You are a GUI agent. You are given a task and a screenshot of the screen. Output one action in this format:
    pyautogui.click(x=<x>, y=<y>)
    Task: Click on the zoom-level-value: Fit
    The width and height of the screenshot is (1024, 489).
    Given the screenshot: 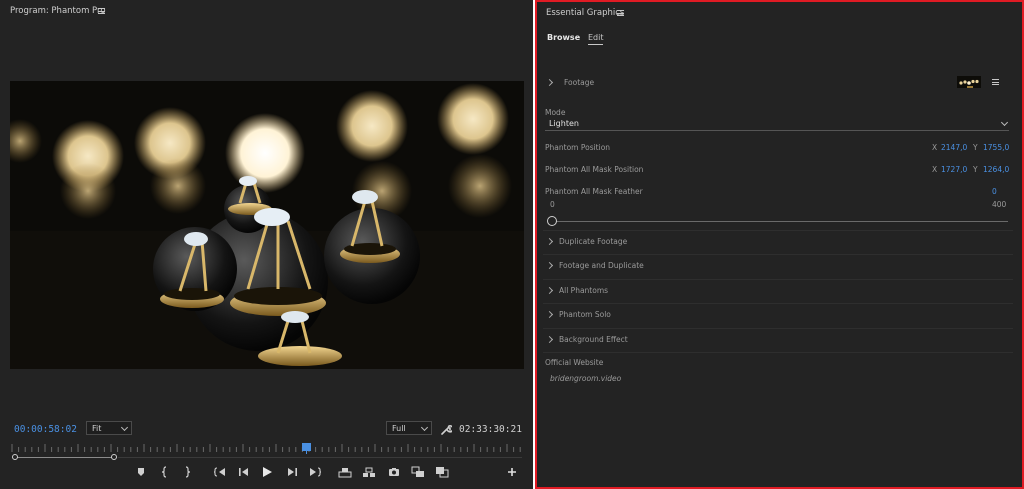 What is the action you would take?
    pyautogui.click(x=97, y=428)
    